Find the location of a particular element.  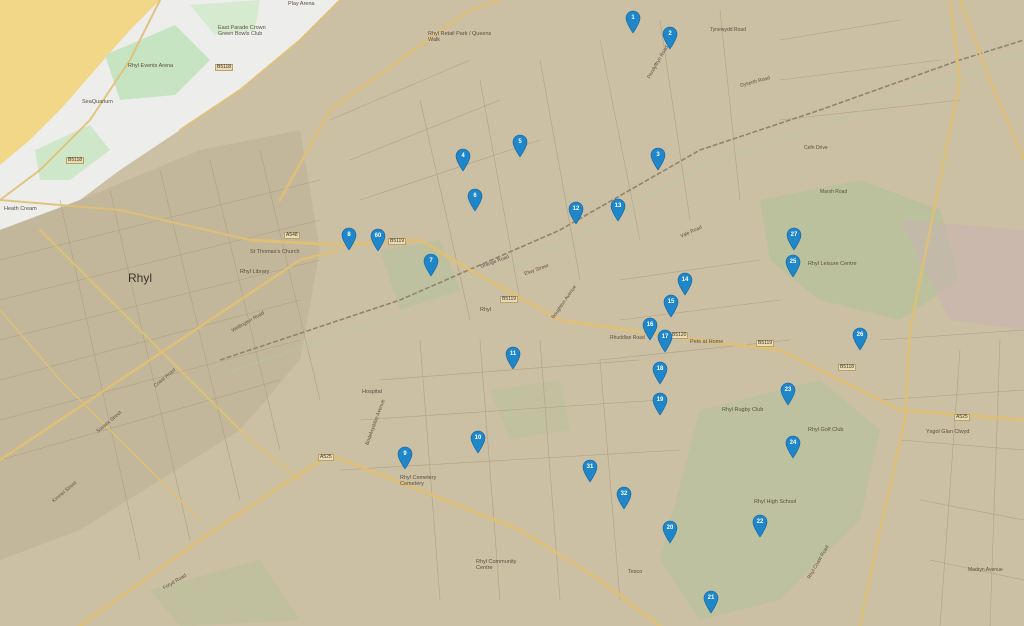

marker-label: 9 is located at coordinates (405, 454).